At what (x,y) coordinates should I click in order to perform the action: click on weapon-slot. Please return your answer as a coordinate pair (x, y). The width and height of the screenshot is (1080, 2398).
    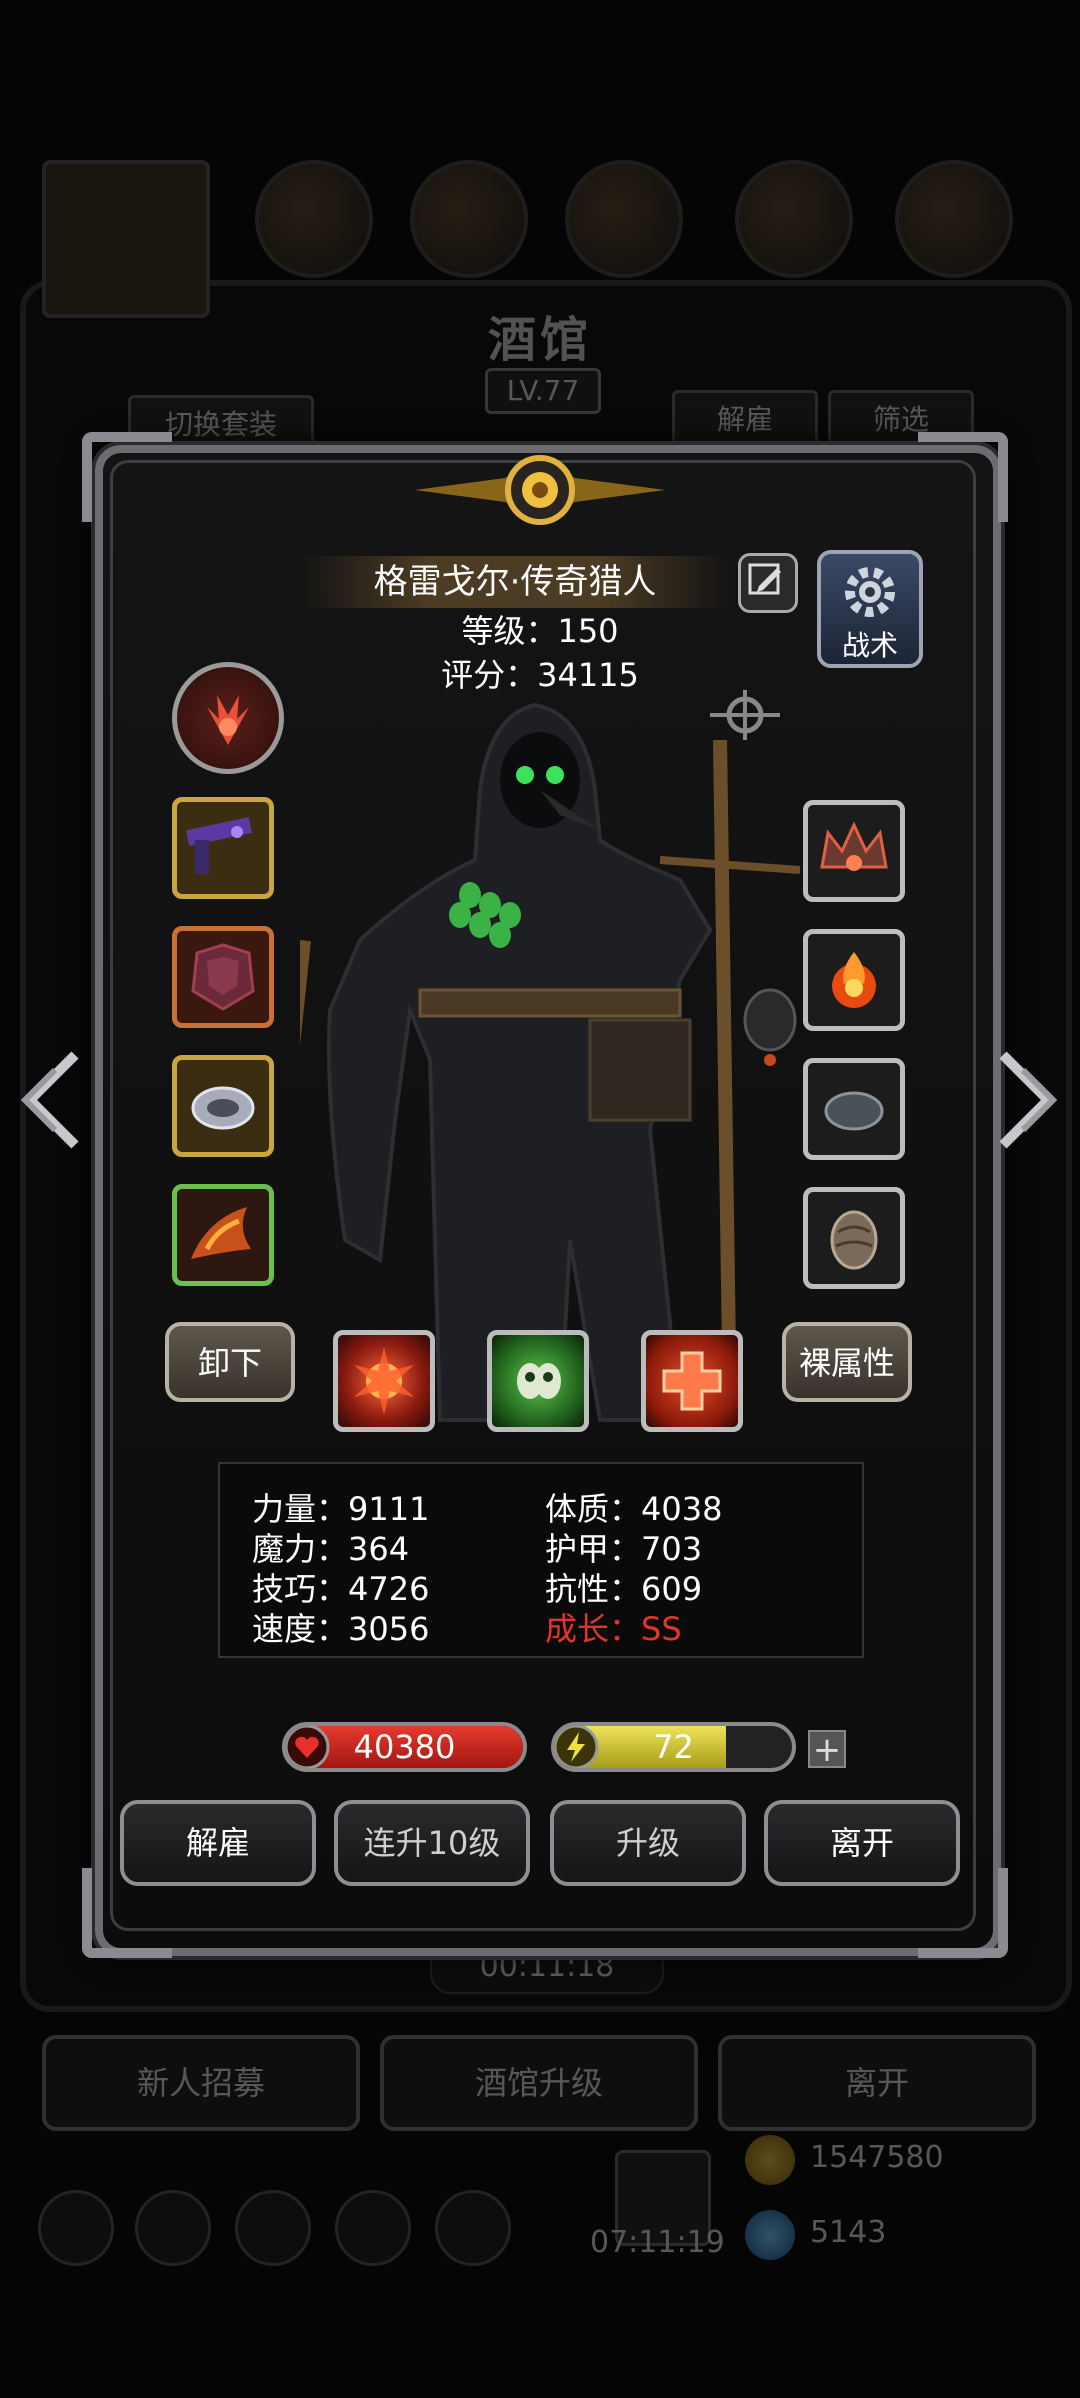
    Looking at the image, I should click on (223, 848).